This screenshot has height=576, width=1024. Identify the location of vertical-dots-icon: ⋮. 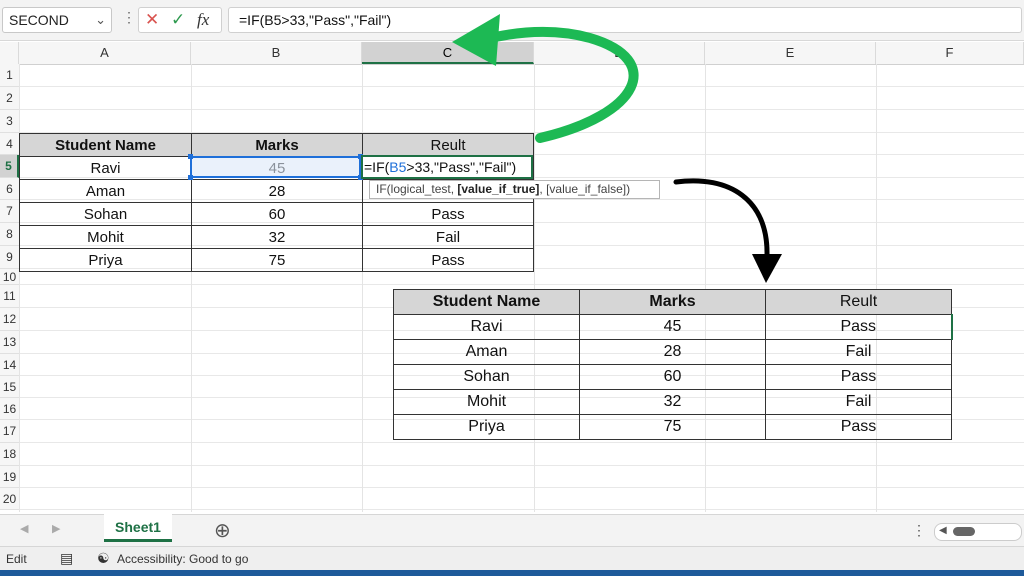
(919, 530).